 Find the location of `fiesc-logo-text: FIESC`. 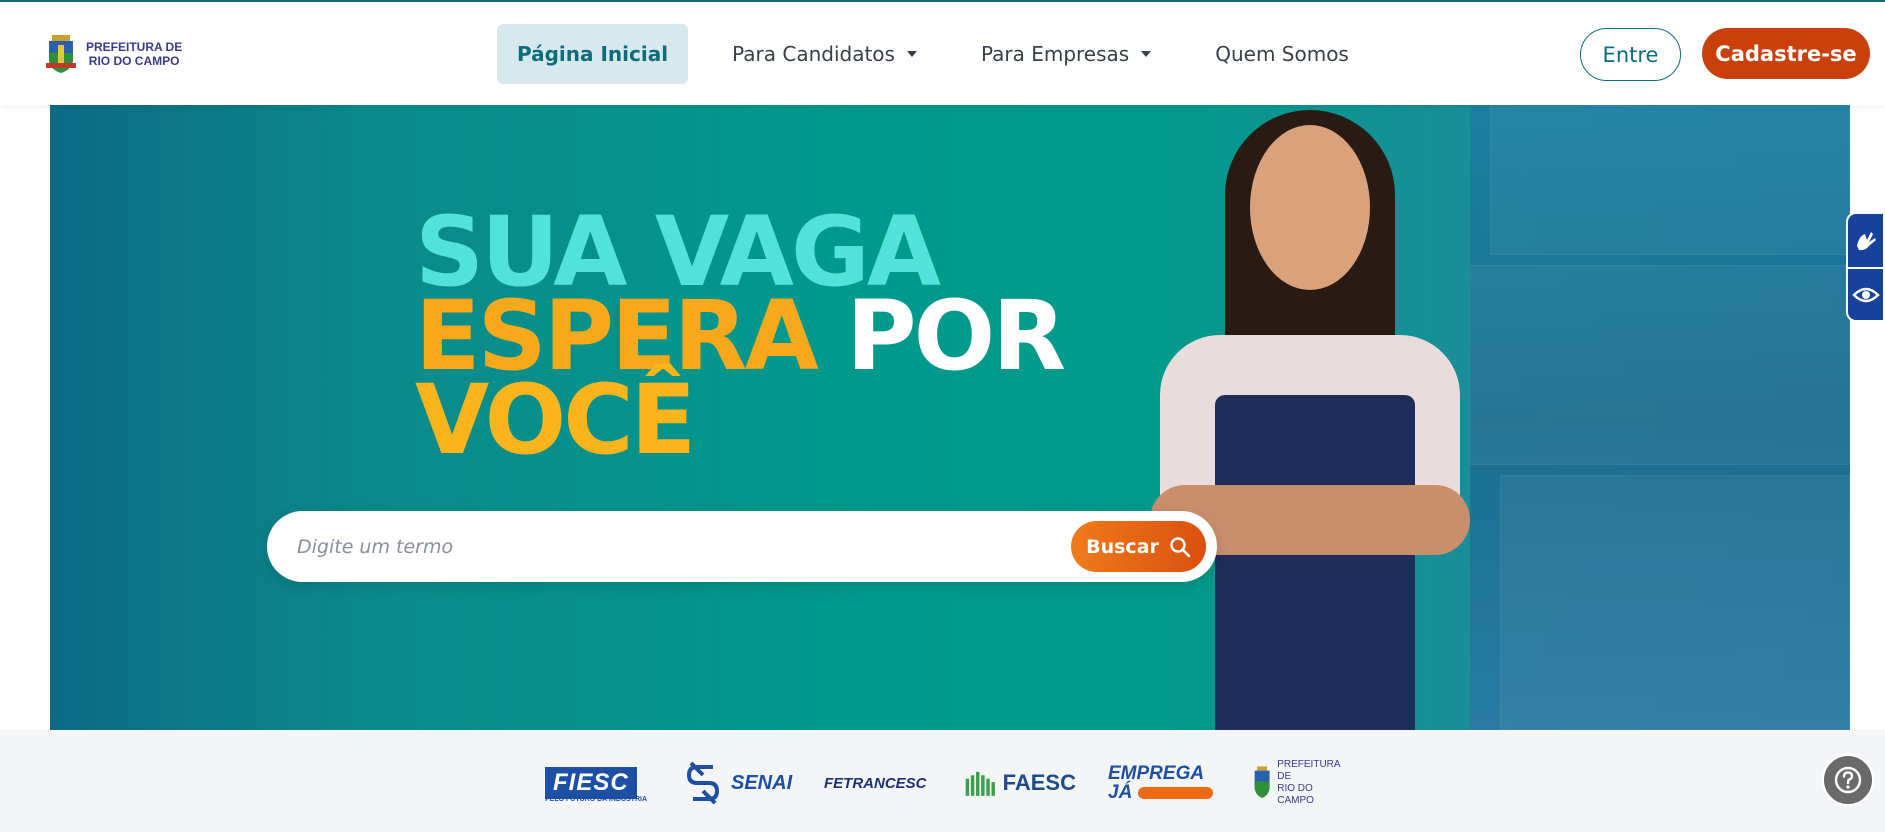

fiesc-logo-text: FIESC is located at coordinates (591, 783).